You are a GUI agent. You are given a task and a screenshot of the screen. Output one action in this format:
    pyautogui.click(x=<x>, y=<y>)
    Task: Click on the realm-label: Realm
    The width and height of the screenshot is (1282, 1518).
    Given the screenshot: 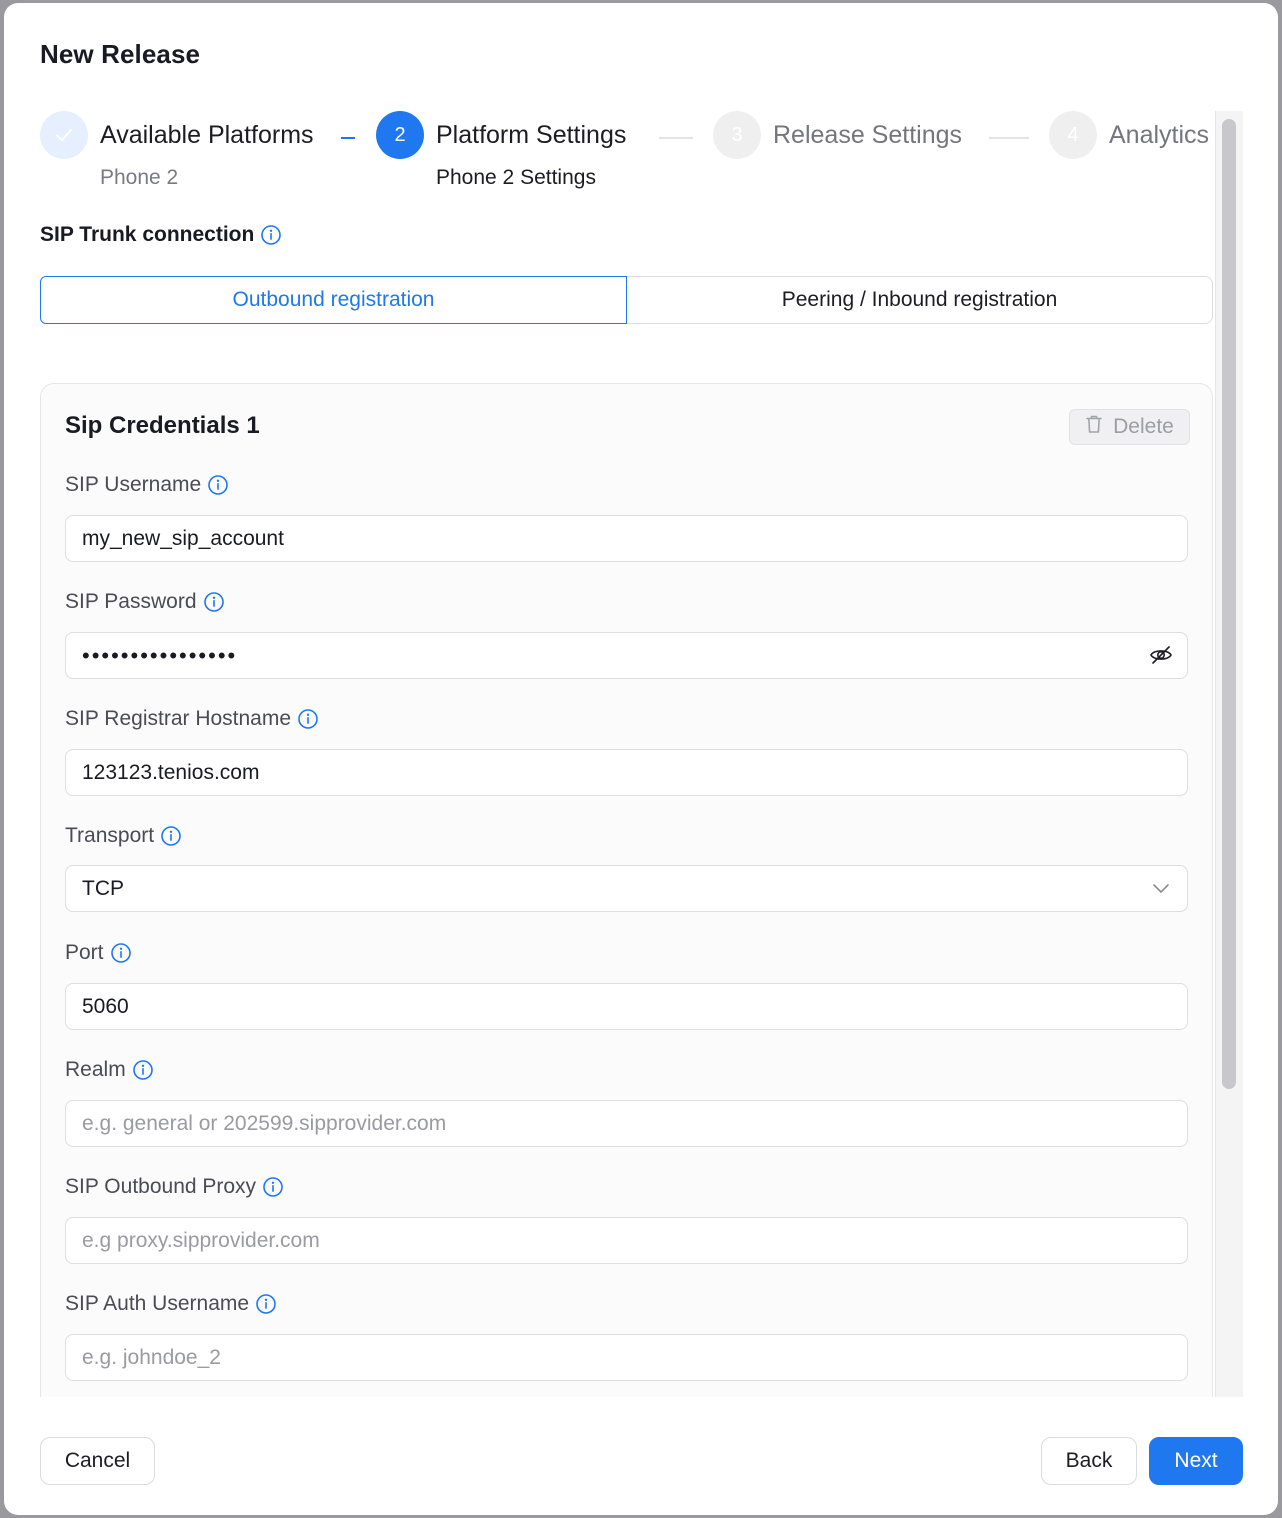 What is the action you would take?
    pyautogui.click(x=109, y=1070)
    